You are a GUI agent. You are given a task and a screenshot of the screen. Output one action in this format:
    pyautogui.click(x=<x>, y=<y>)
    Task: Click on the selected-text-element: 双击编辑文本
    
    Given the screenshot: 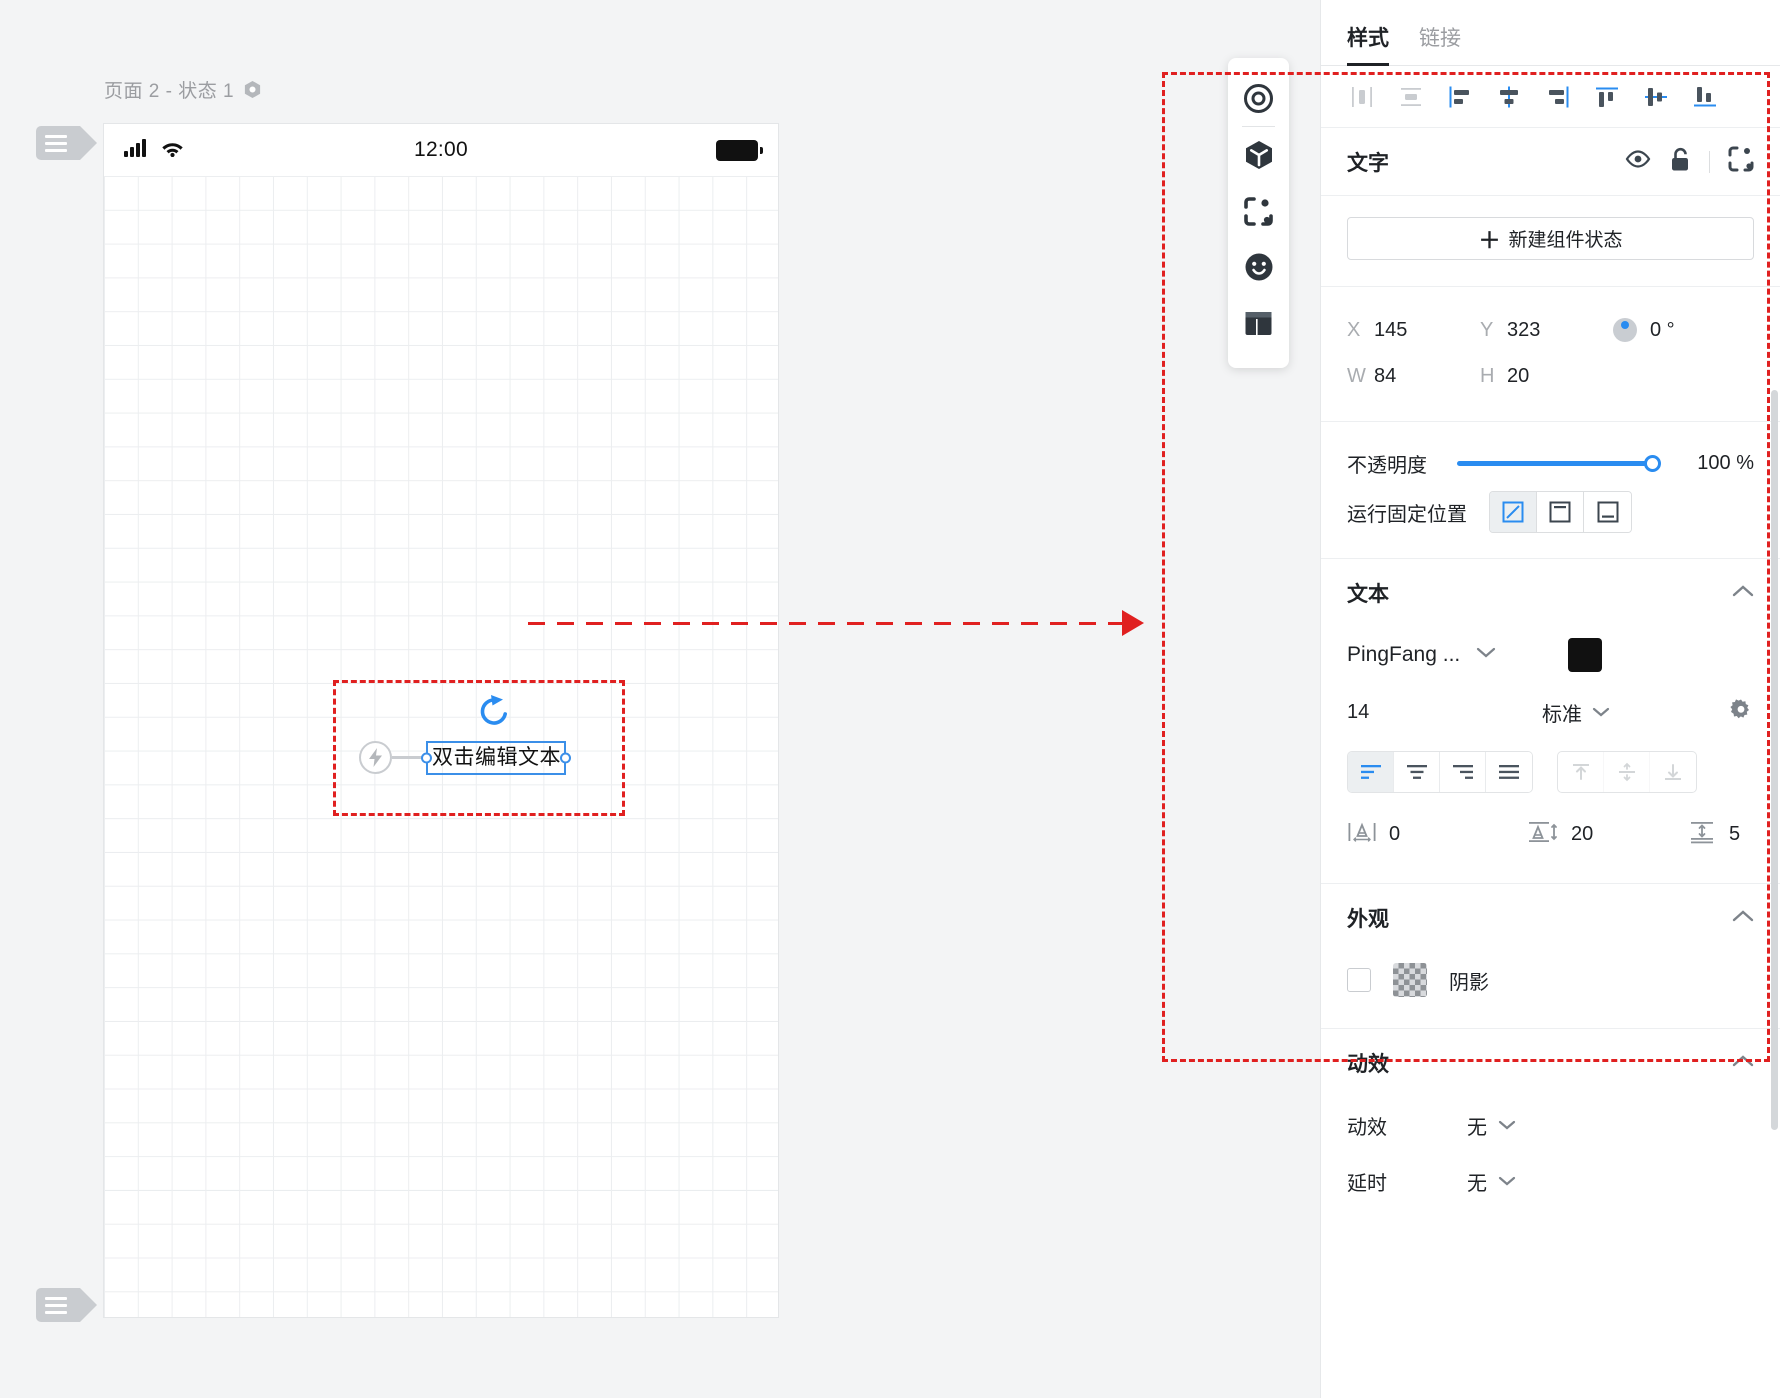 What is the action you would take?
    pyautogui.click(x=496, y=758)
    